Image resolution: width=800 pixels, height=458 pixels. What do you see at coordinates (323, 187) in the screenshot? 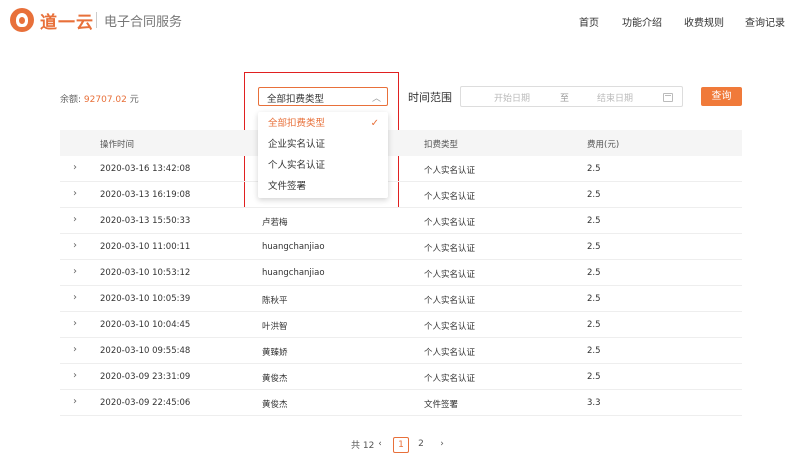
I see `option-file-signing: 文件签署` at bounding box center [323, 187].